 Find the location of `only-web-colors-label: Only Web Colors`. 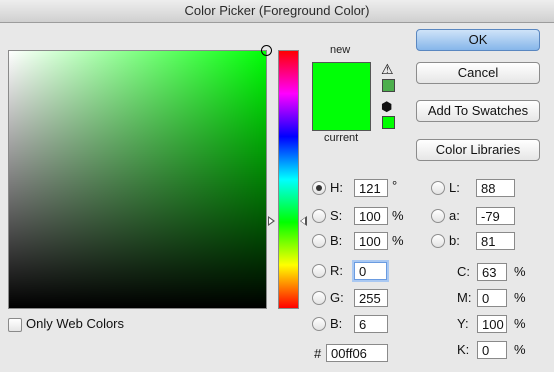

only-web-colors-label: Only Web Colors is located at coordinates (75, 323).